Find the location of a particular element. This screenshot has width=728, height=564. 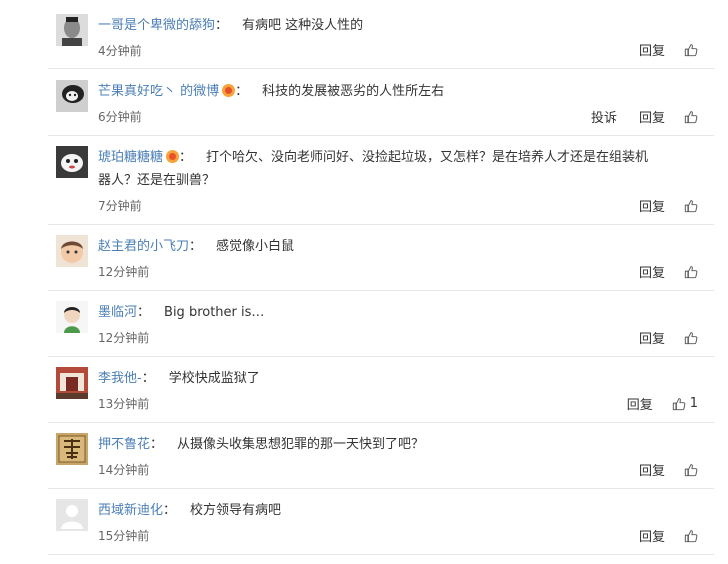

comment-time: 4分钟前 is located at coordinates (120, 51).